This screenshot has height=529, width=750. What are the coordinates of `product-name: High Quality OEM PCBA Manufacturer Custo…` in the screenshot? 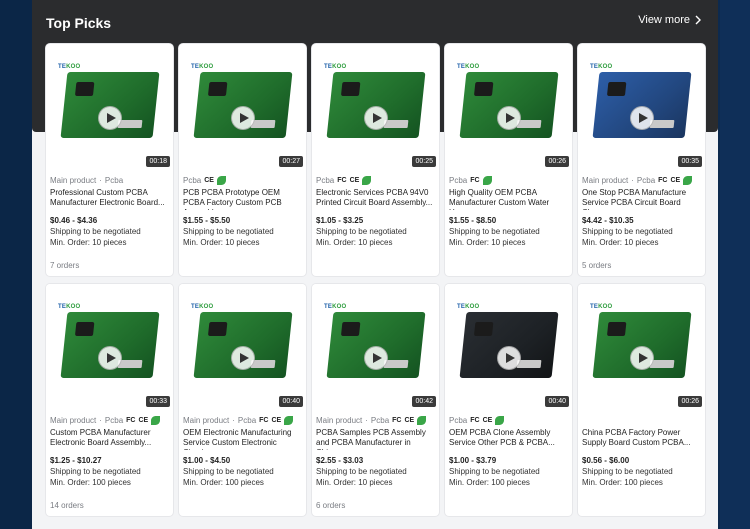 It's located at (508, 199).